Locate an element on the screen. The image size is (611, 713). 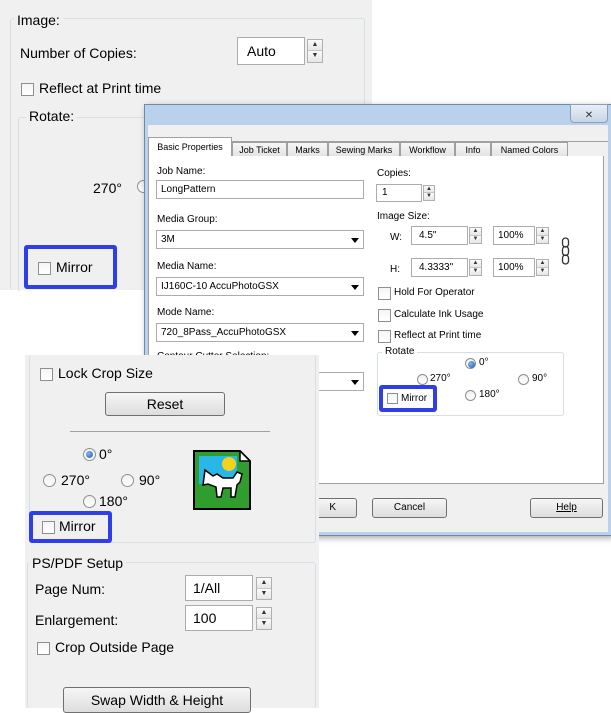
chevron-down-icon is located at coordinates (355, 287).